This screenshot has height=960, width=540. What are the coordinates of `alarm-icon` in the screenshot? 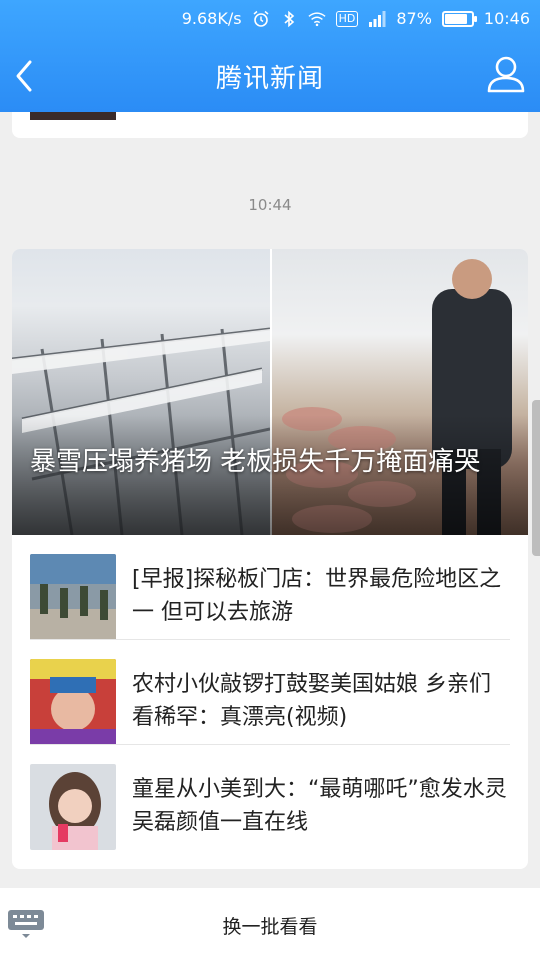 It's located at (261, 18).